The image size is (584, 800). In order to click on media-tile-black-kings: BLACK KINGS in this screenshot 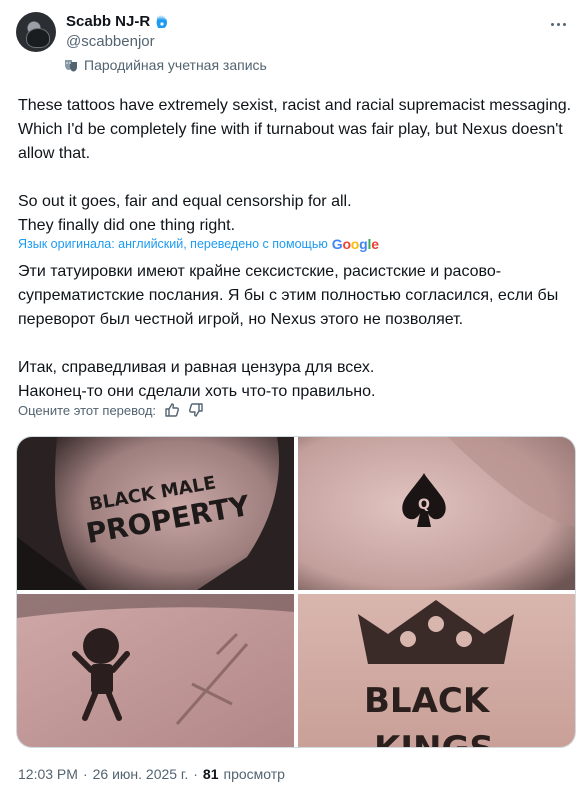, I will do `click(436, 670)`.